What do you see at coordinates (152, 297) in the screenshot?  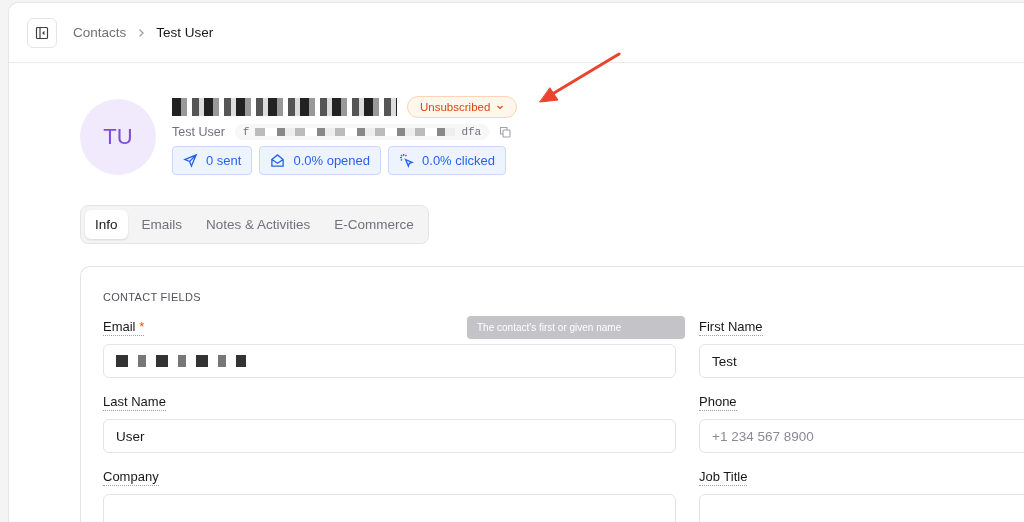 I see `section-title: CONTACT FIELDS` at bounding box center [152, 297].